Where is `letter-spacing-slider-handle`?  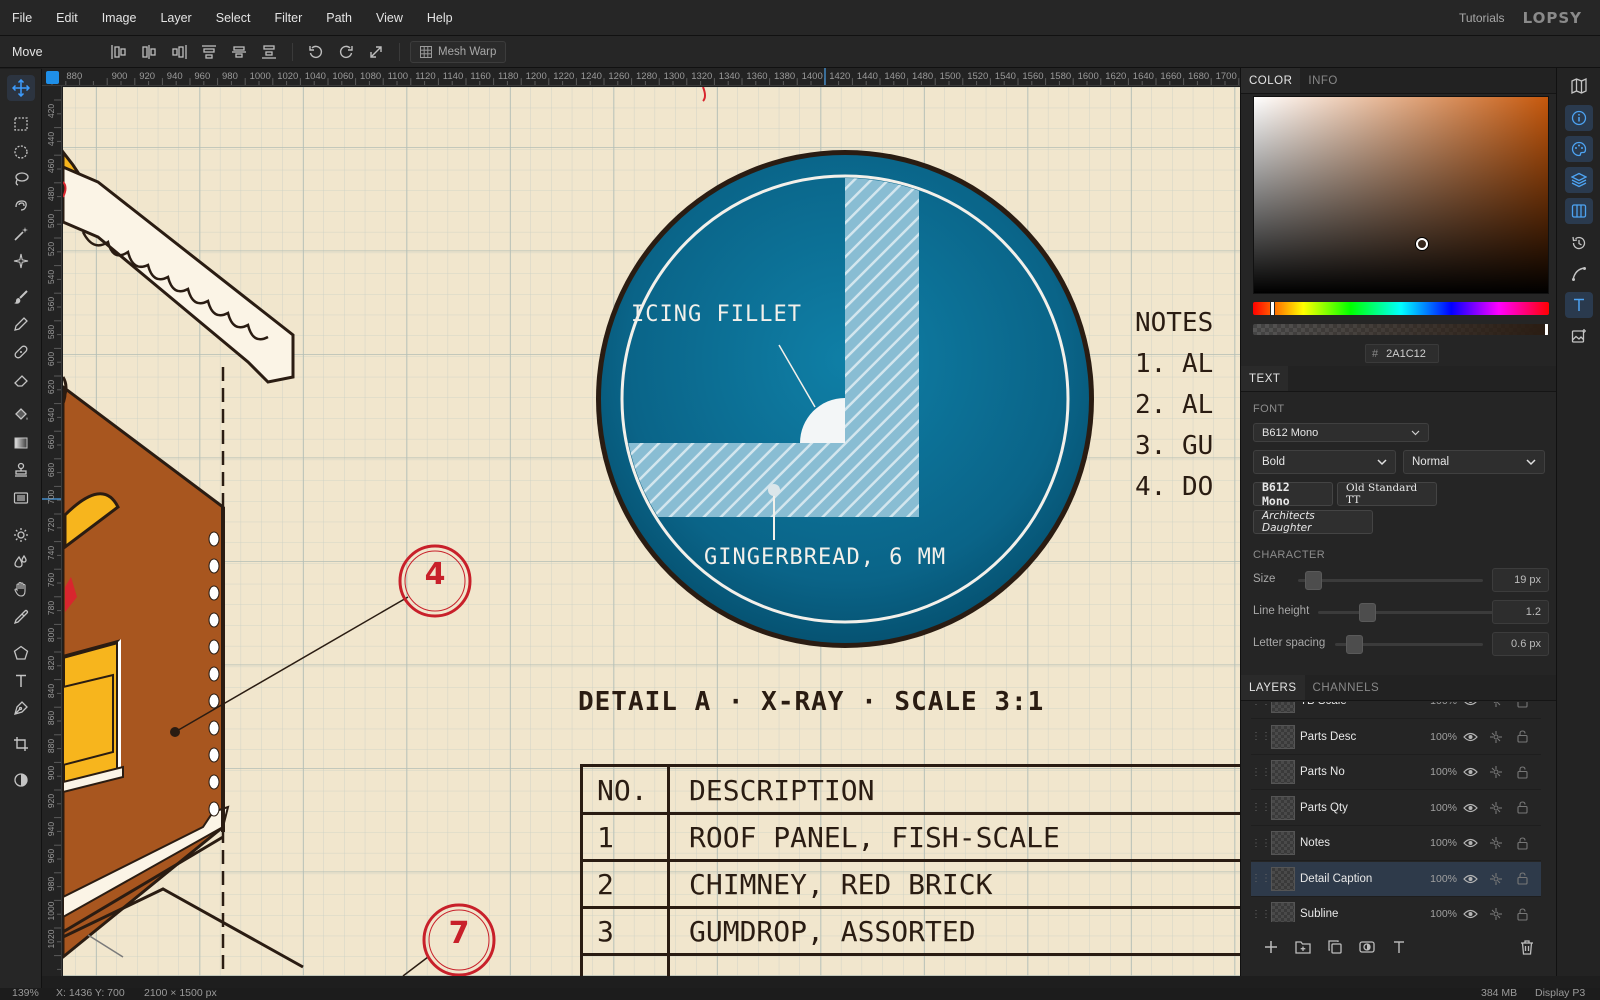 letter-spacing-slider-handle is located at coordinates (1354, 644).